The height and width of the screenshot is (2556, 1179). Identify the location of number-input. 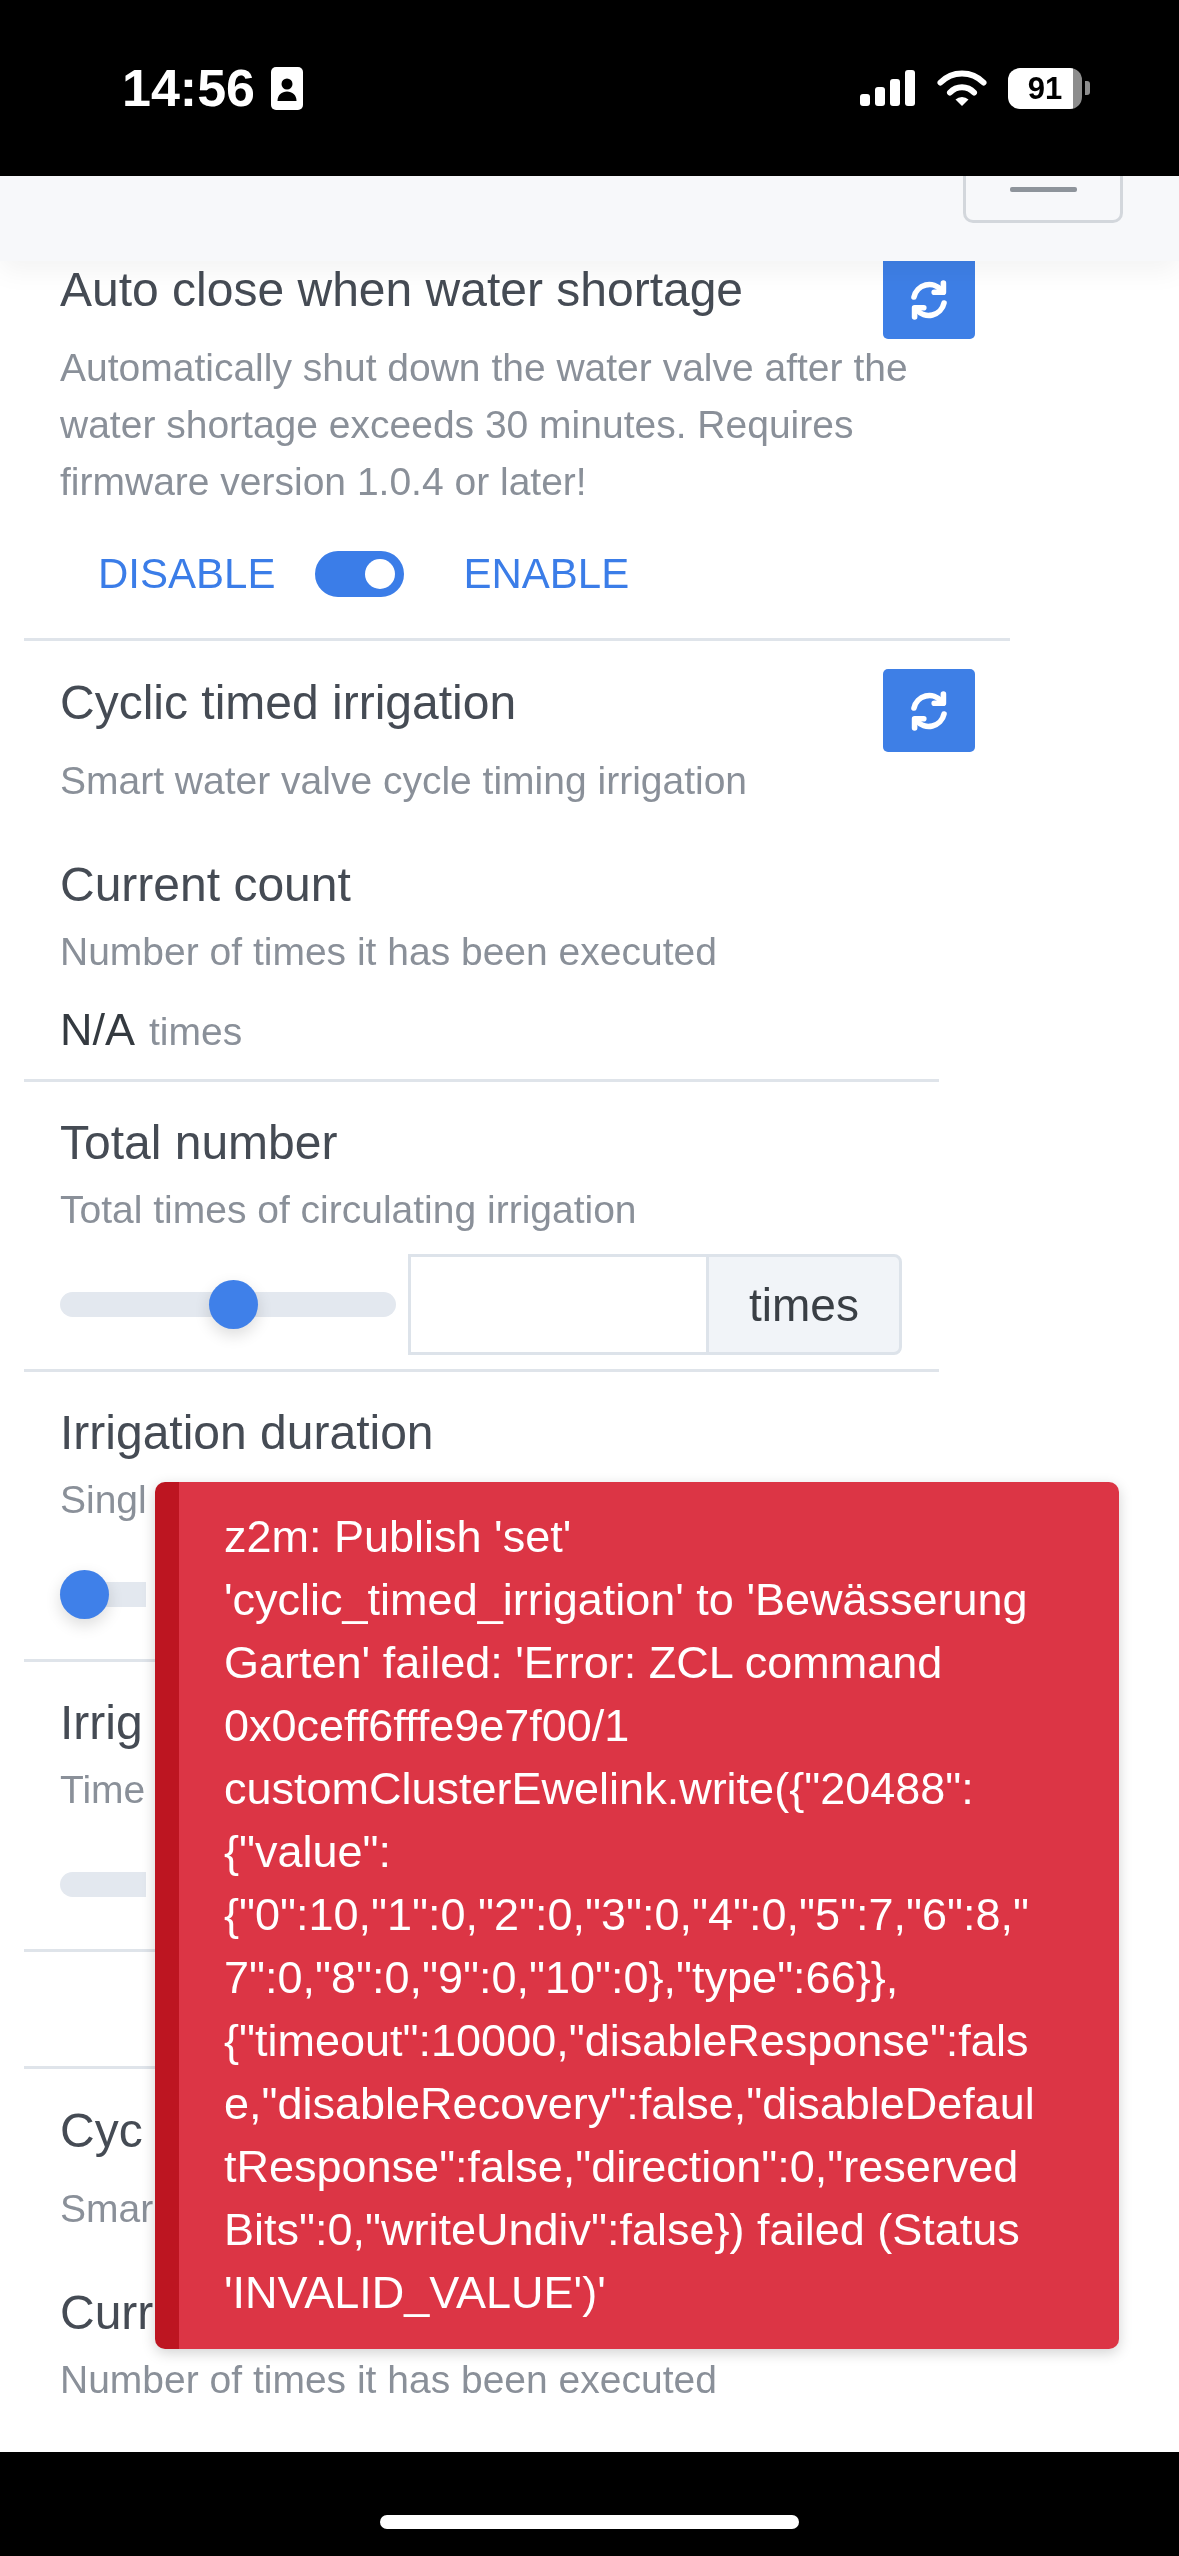
(557, 1304).